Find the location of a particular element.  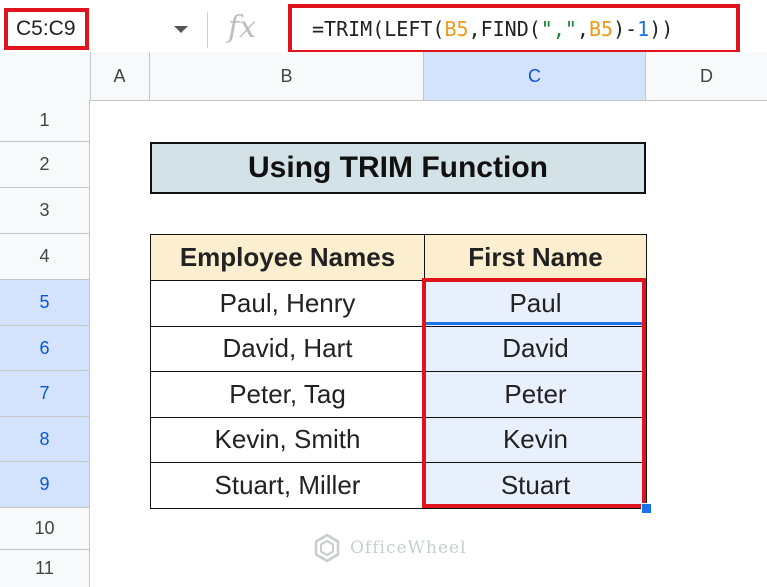

watermark-text: OfficeWheel is located at coordinates (408, 548).